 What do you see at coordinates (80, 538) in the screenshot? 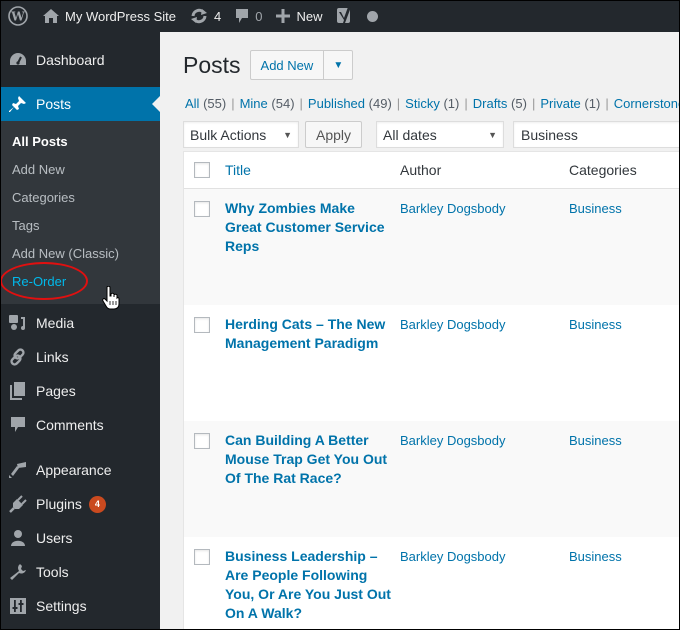
I see `menu-users: Users` at bounding box center [80, 538].